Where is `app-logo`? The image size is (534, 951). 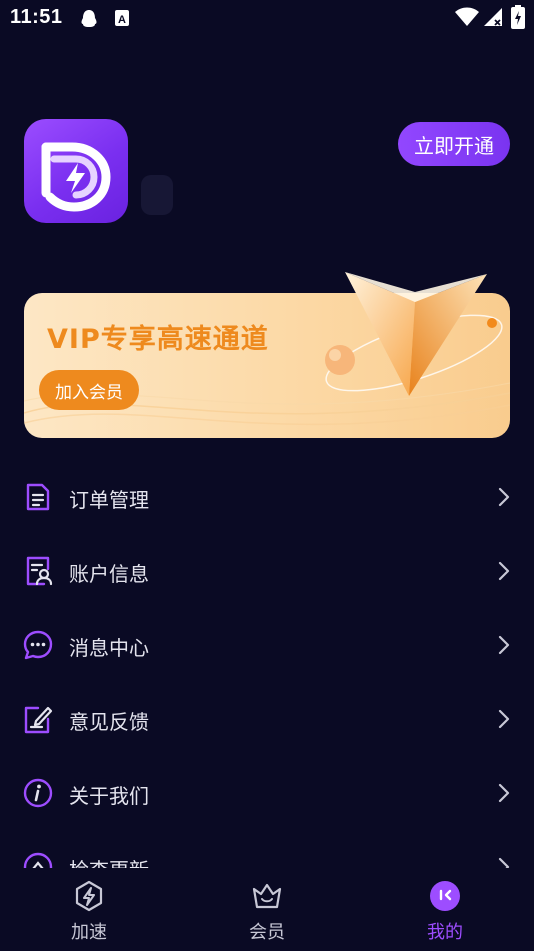 app-logo is located at coordinates (76, 171).